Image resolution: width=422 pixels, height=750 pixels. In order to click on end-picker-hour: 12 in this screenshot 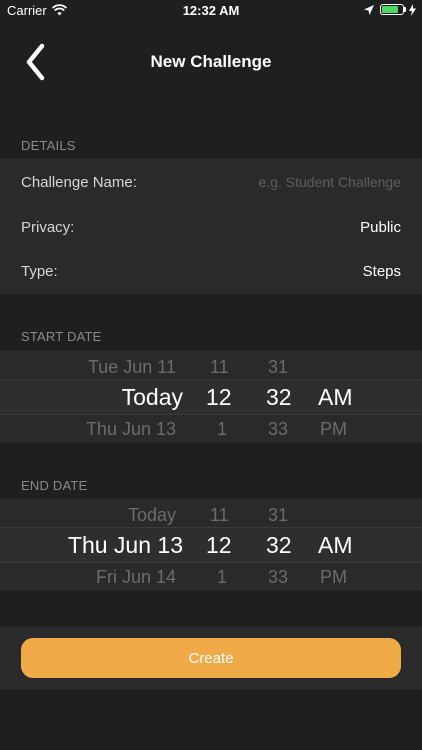, I will do `click(219, 545)`.